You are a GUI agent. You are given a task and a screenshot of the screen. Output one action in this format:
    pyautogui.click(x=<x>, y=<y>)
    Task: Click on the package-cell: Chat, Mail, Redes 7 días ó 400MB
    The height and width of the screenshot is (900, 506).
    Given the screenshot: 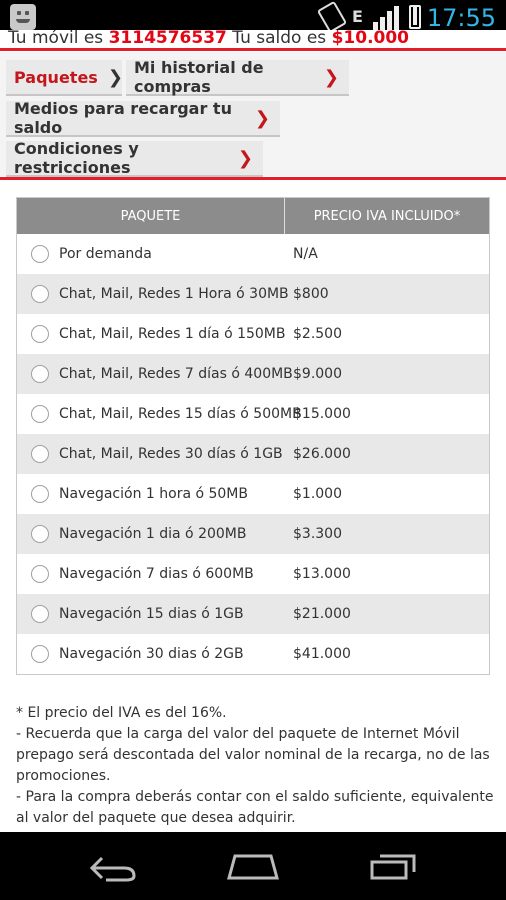 What is the action you would take?
    pyautogui.click(x=155, y=374)
    